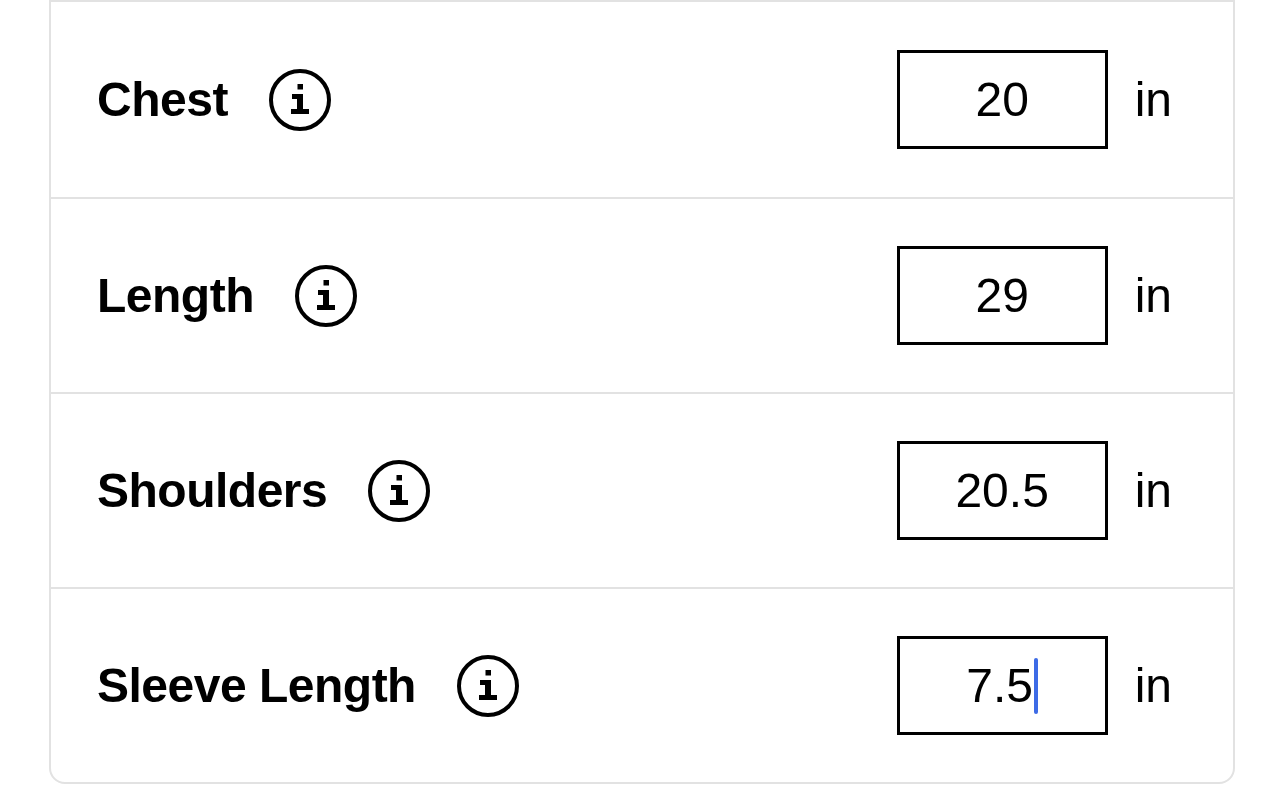 This screenshot has height=793, width=1284. What do you see at coordinates (212, 490) in the screenshot?
I see `measurement-label: Shoulders` at bounding box center [212, 490].